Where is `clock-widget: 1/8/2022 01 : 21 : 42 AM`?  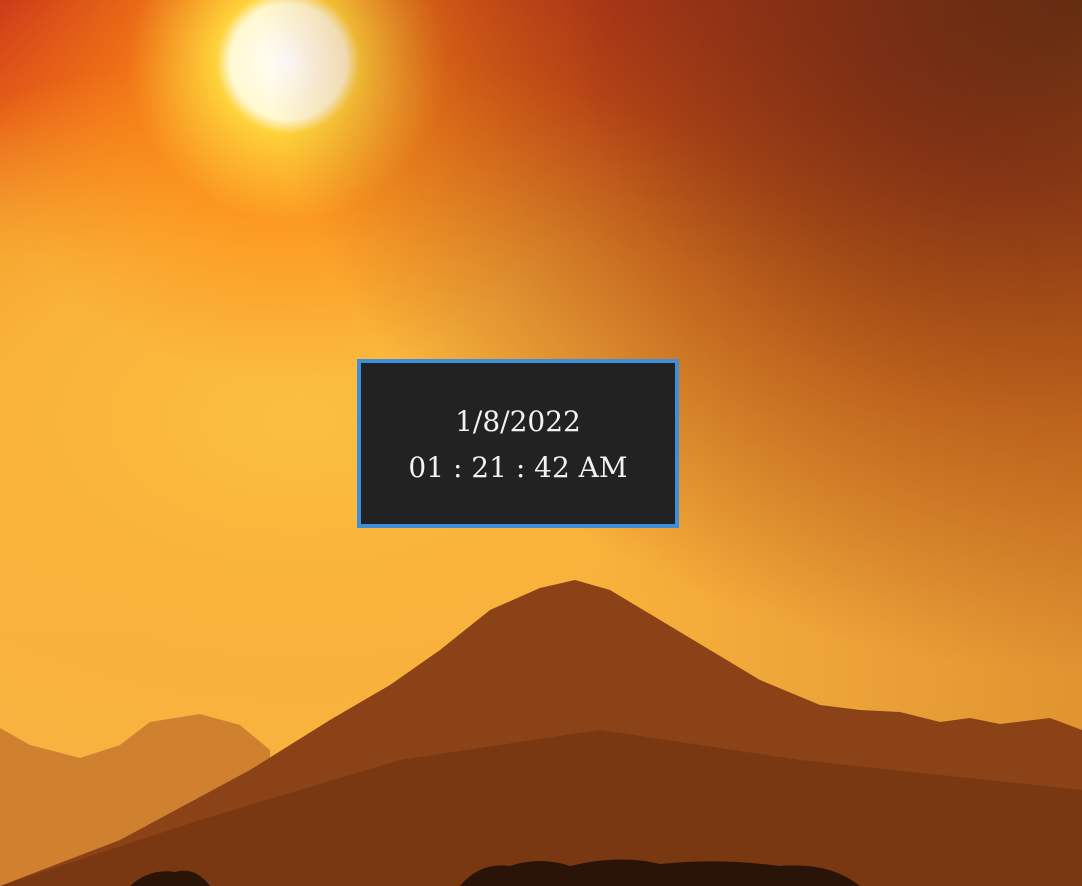
clock-widget: 1/8/2022 01 : 21 : 42 AM is located at coordinates (518, 443).